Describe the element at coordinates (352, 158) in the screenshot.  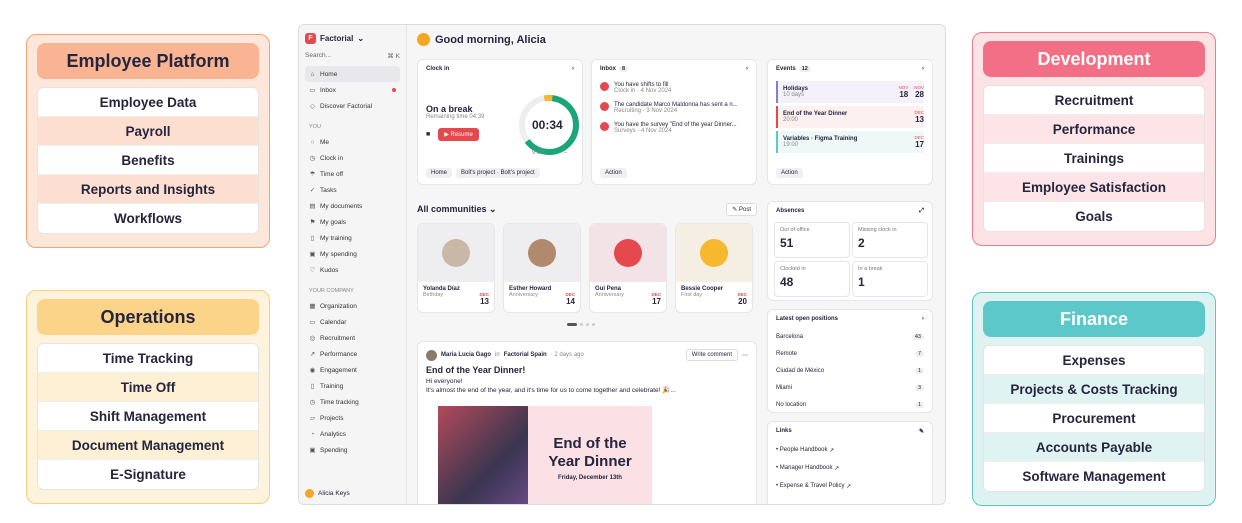
I see `nav-clock-in: ◷ Clock in` at that location.